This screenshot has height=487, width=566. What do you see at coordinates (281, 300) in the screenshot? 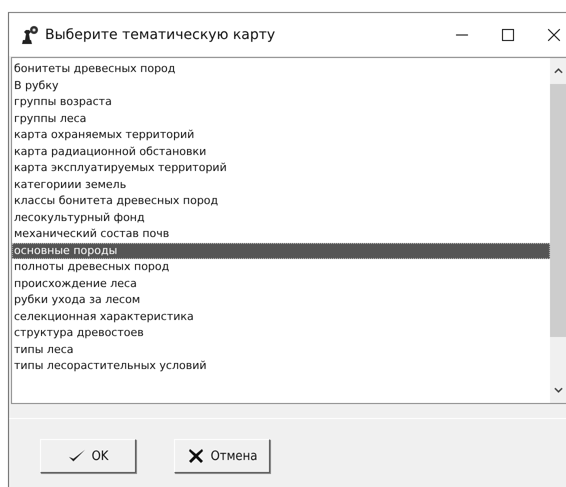
I see `list-item: рубки ухода за лесом` at bounding box center [281, 300].